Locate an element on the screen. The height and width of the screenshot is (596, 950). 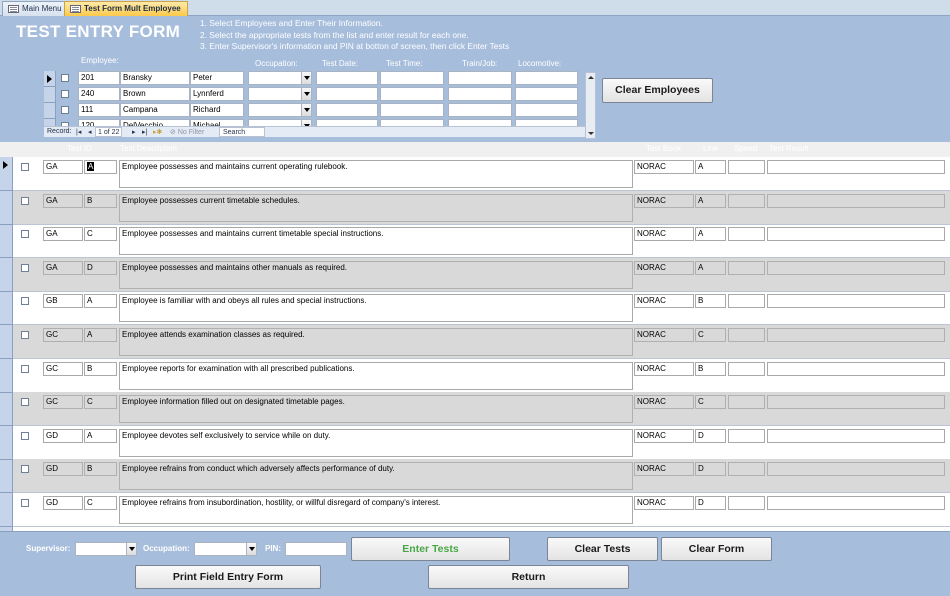
scroll-up-arrow-icon is located at coordinates (590, 77).